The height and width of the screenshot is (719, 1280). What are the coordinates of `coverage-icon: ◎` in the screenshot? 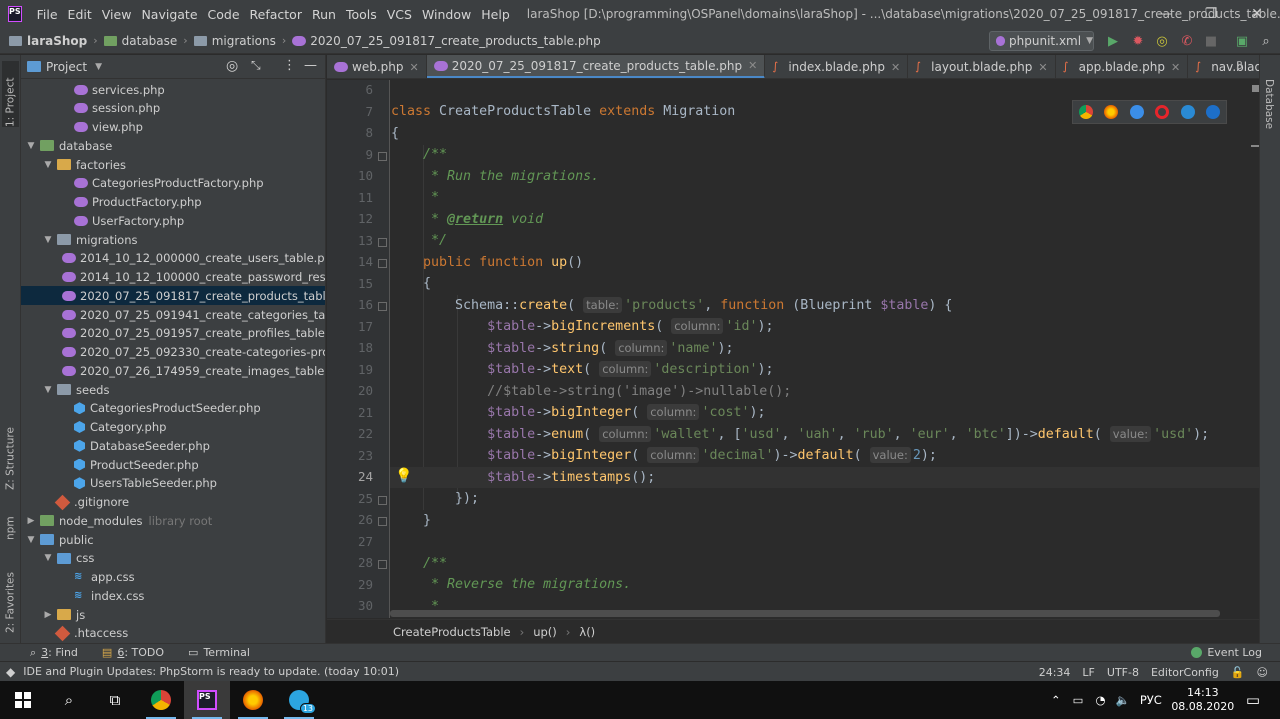 It's located at (1162, 41).